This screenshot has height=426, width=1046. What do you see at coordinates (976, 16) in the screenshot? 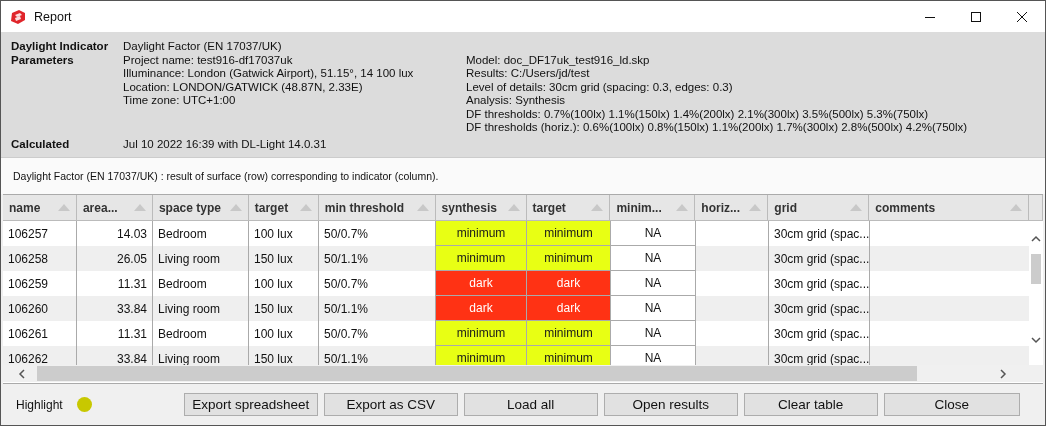
I see `maximize-icon` at bounding box center [976, 16].